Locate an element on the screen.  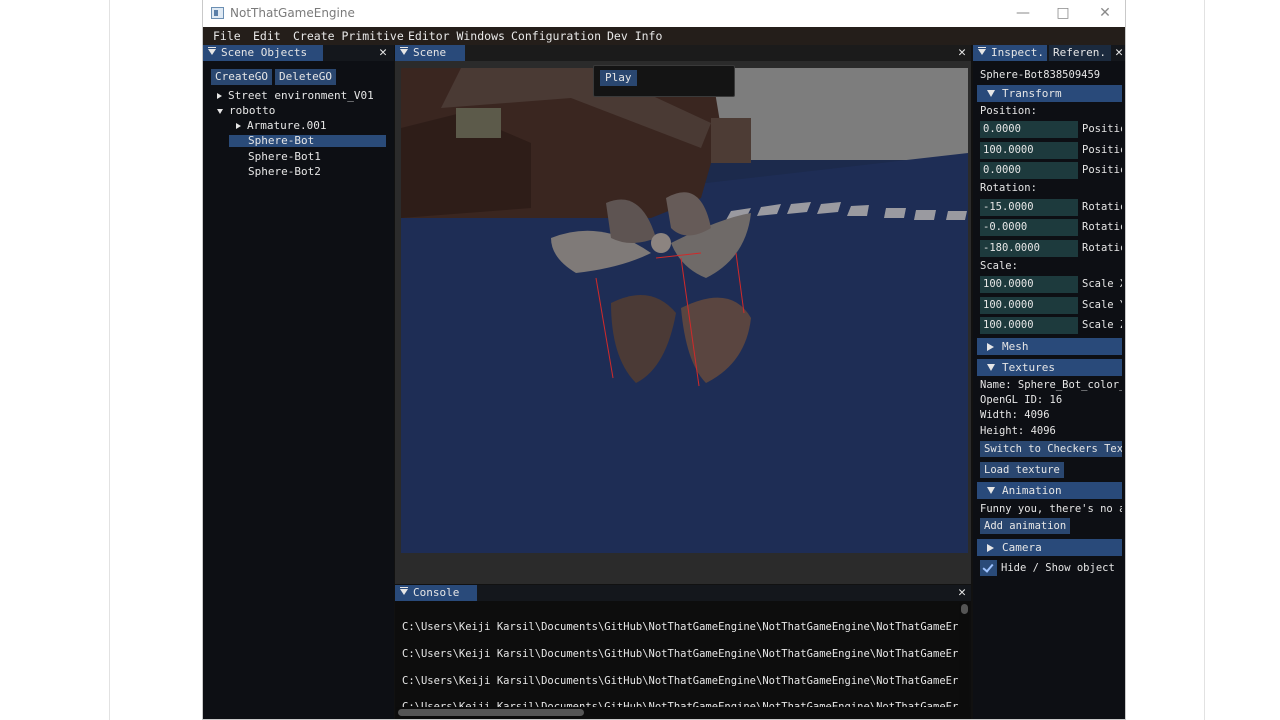
tree-item-robotto: robotto is located at coordinates (246, 111).